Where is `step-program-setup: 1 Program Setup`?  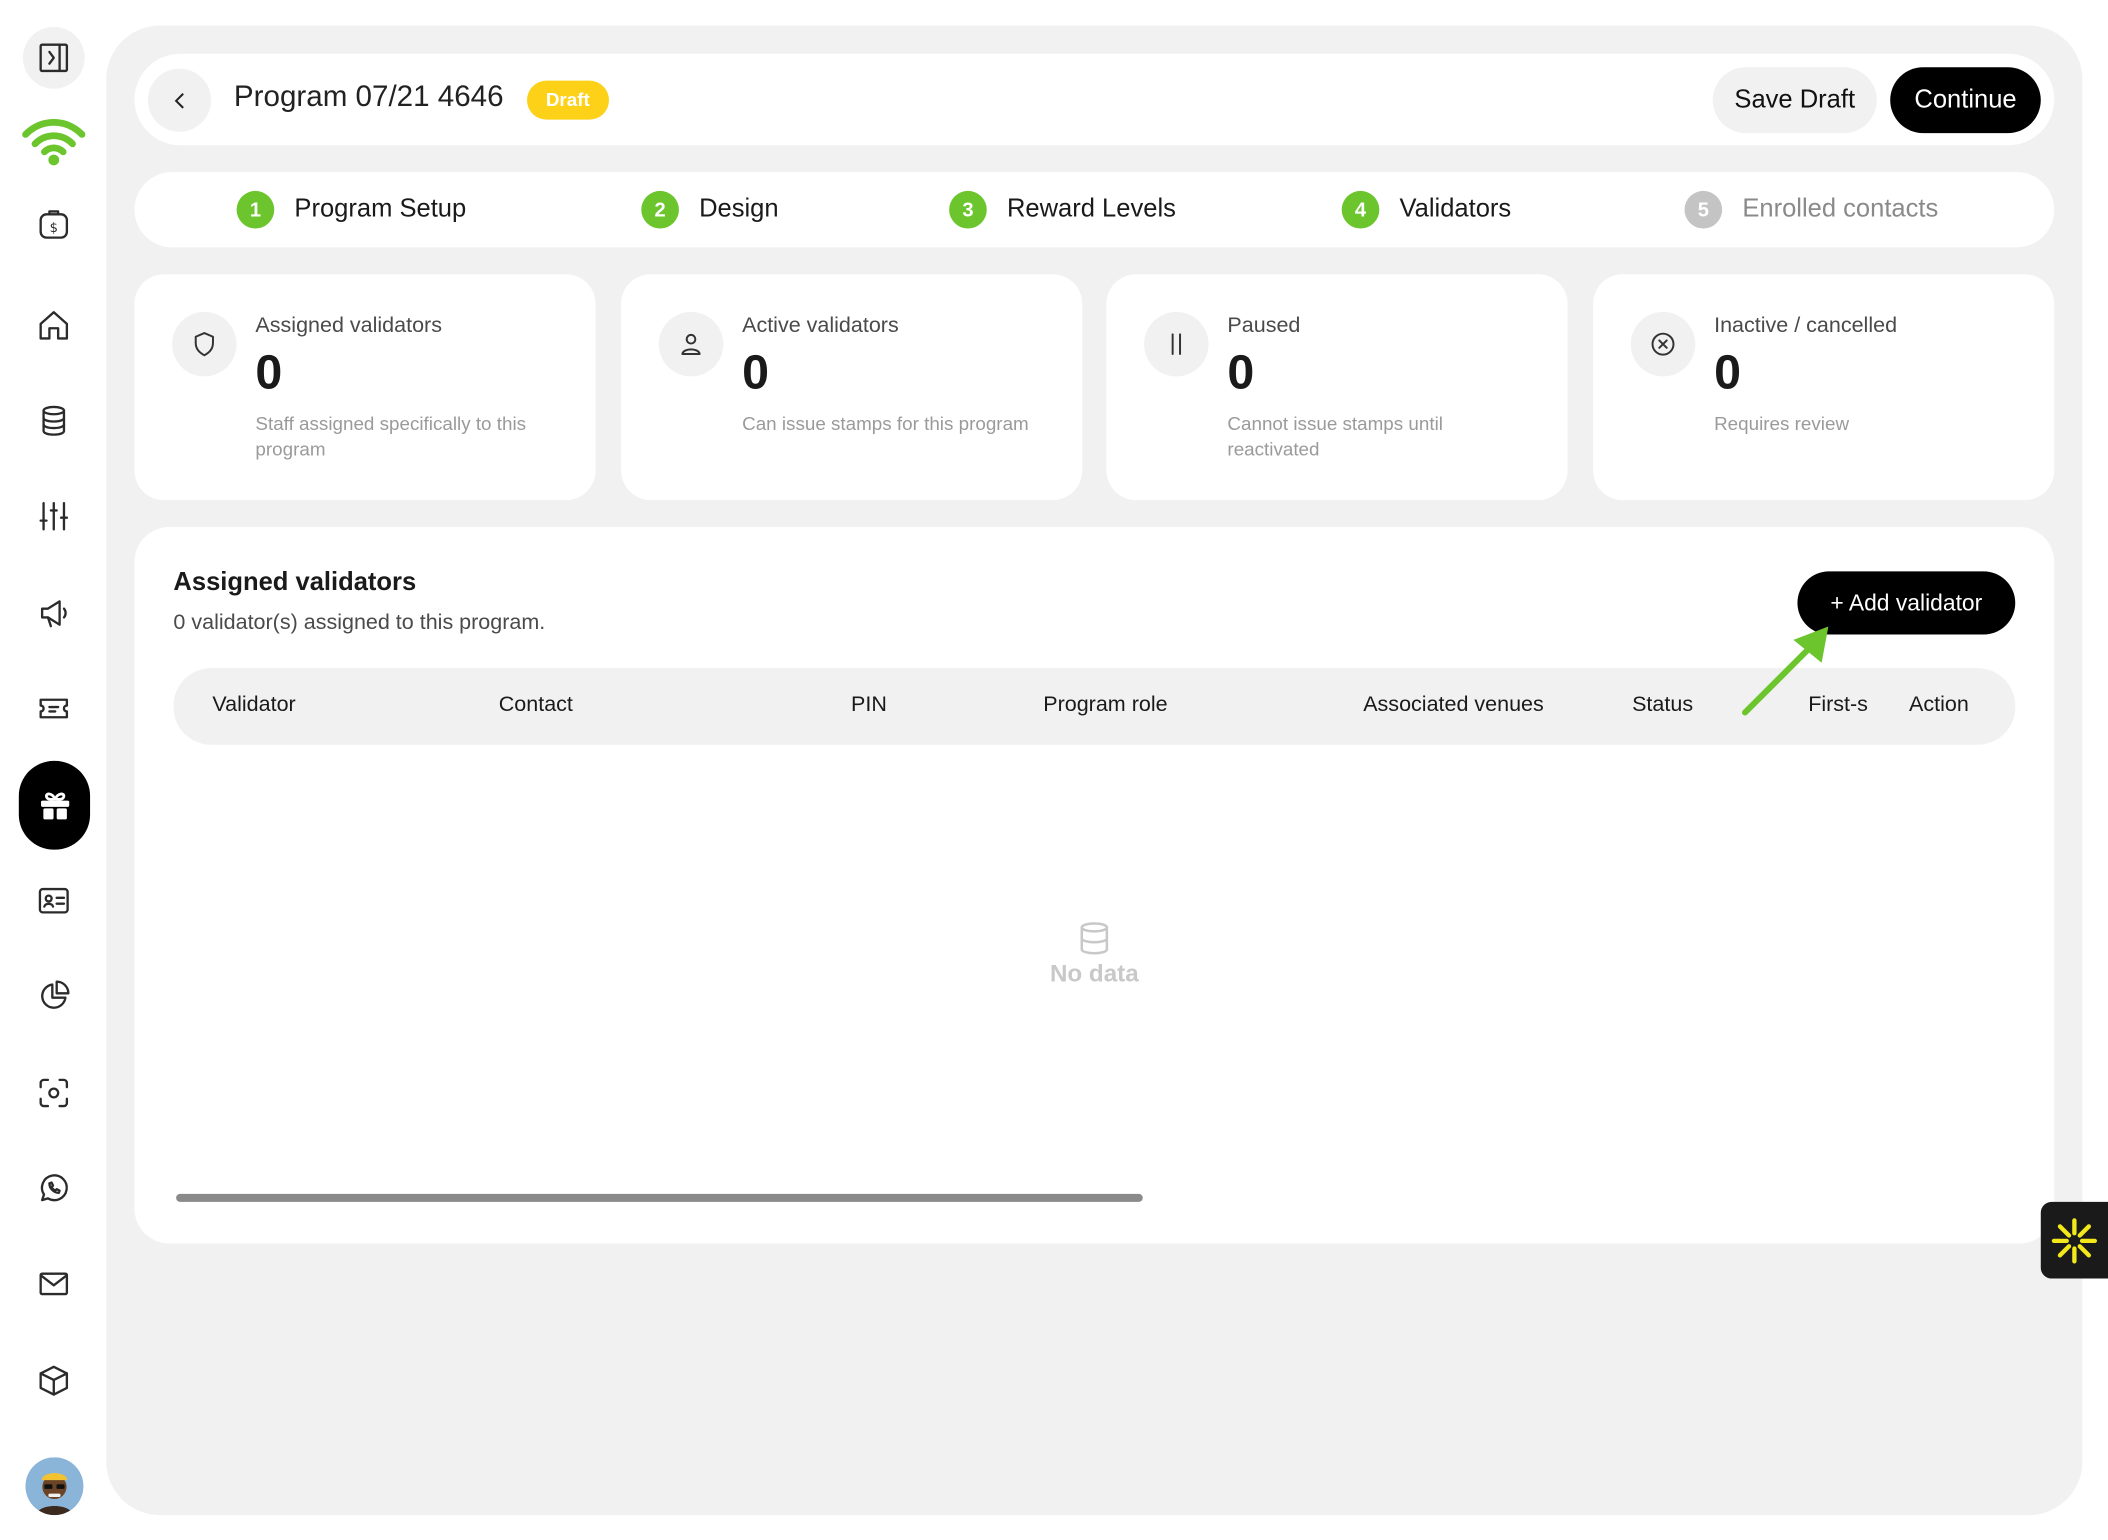 step-program-setup: 1 Program Setup is located at coordinates (351, 209).